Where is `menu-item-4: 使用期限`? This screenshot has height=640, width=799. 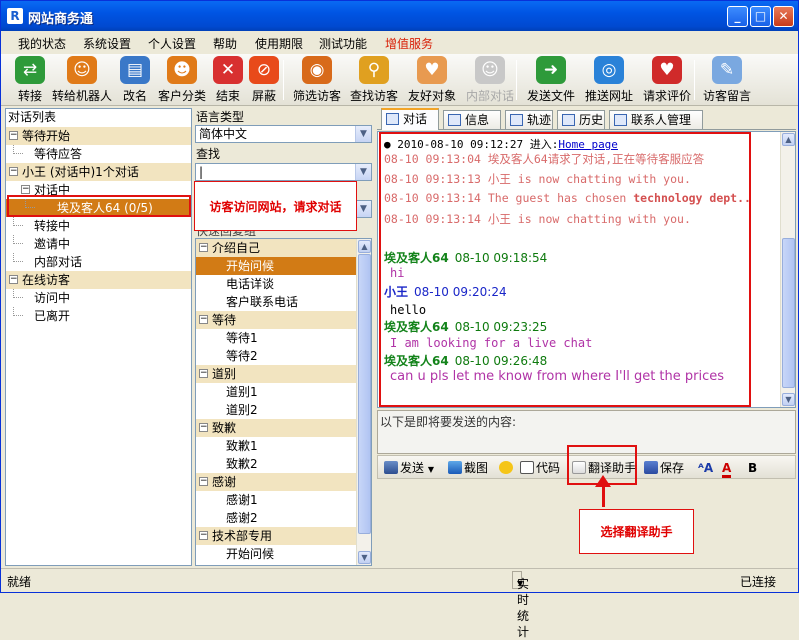 menu-item-4: 使用期限 is located at coordinates (279, 43).